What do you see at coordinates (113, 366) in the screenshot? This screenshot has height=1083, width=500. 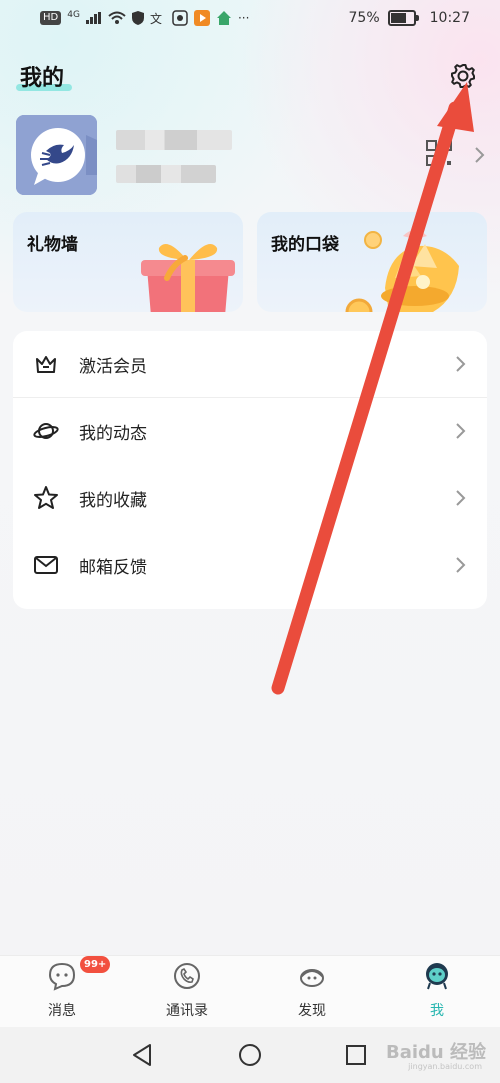 I see `menu-item-label: 激活会员` at bounding box center [113, 366].